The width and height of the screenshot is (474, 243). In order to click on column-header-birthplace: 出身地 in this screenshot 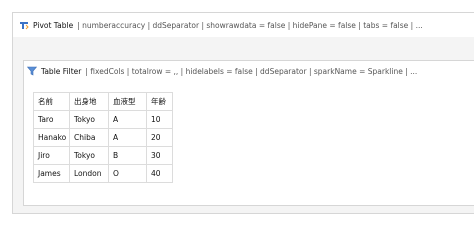, I will do `click(89, 101)`.